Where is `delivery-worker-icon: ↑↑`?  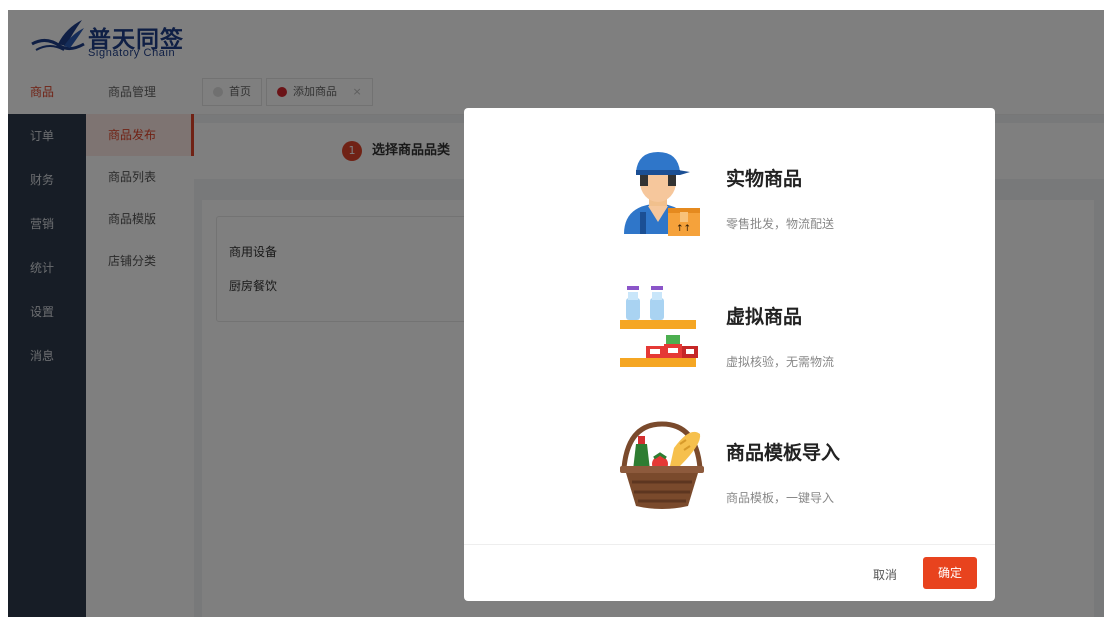 delivery-worker-icon: ↑↑ is located at coordinates (662, 194).